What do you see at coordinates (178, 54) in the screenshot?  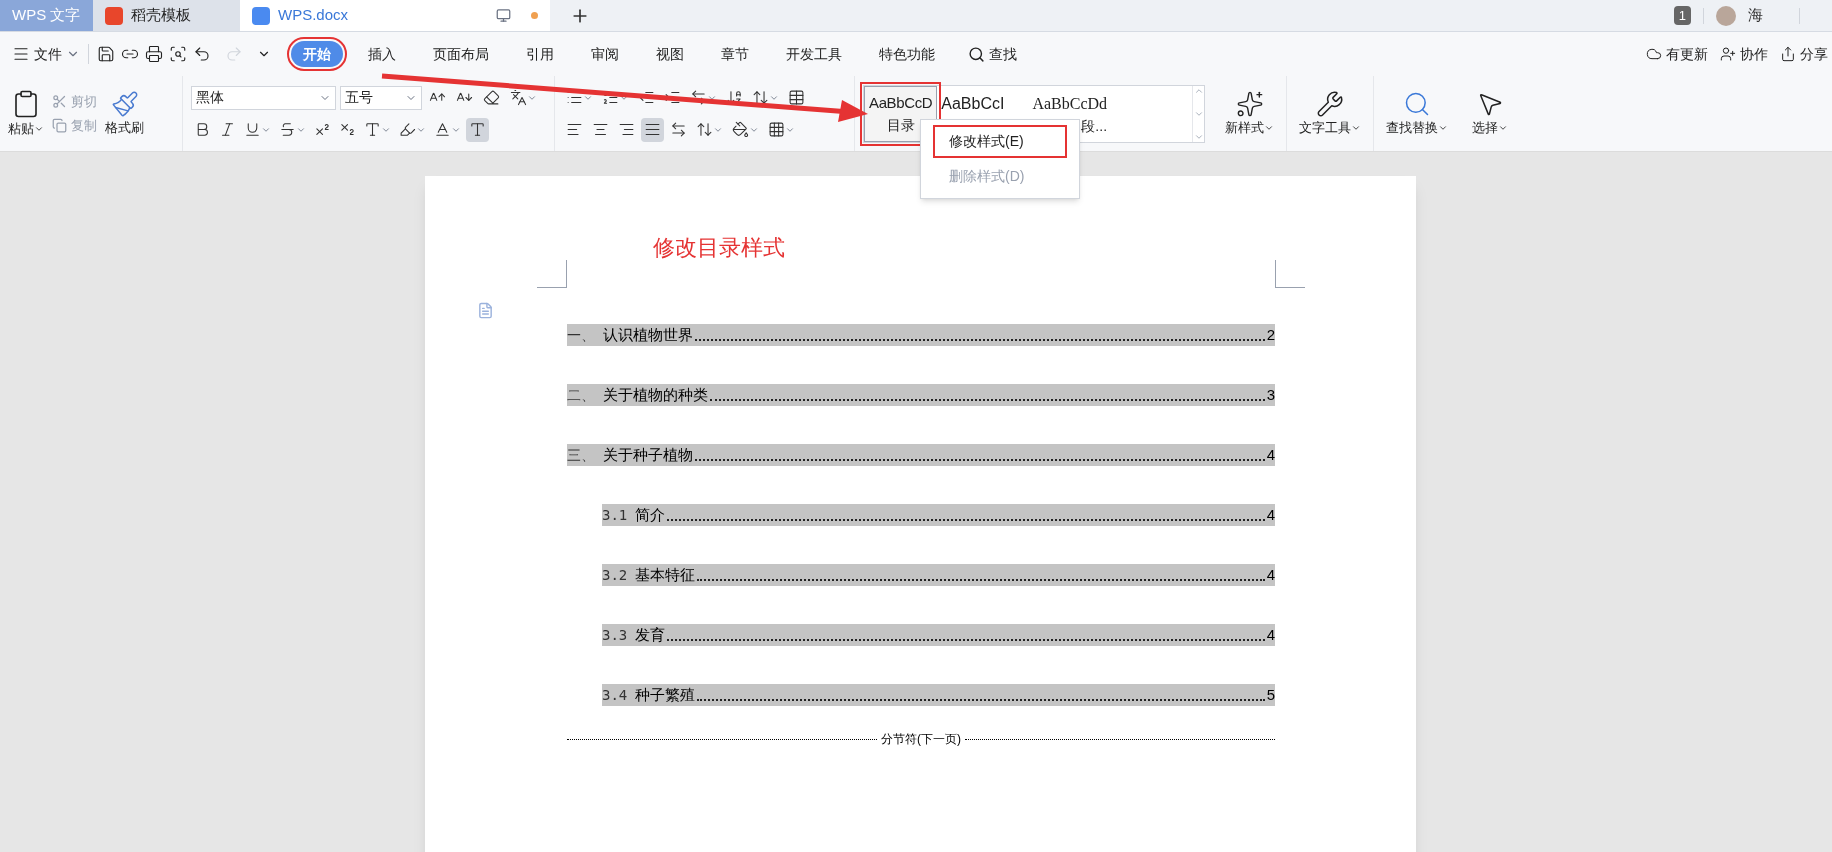 I see `print-preview-icon` at bounding box center [178, 54].